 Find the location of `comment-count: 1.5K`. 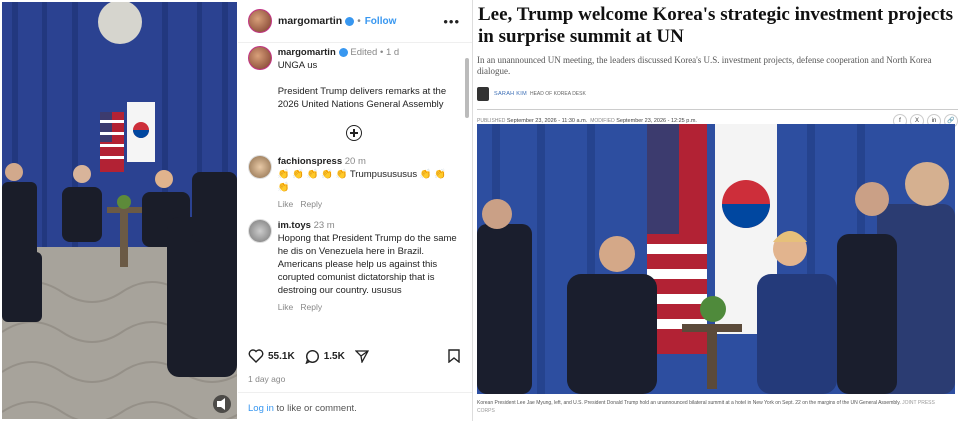

comment-count: 1.5K is located at coordinates (334, 356).